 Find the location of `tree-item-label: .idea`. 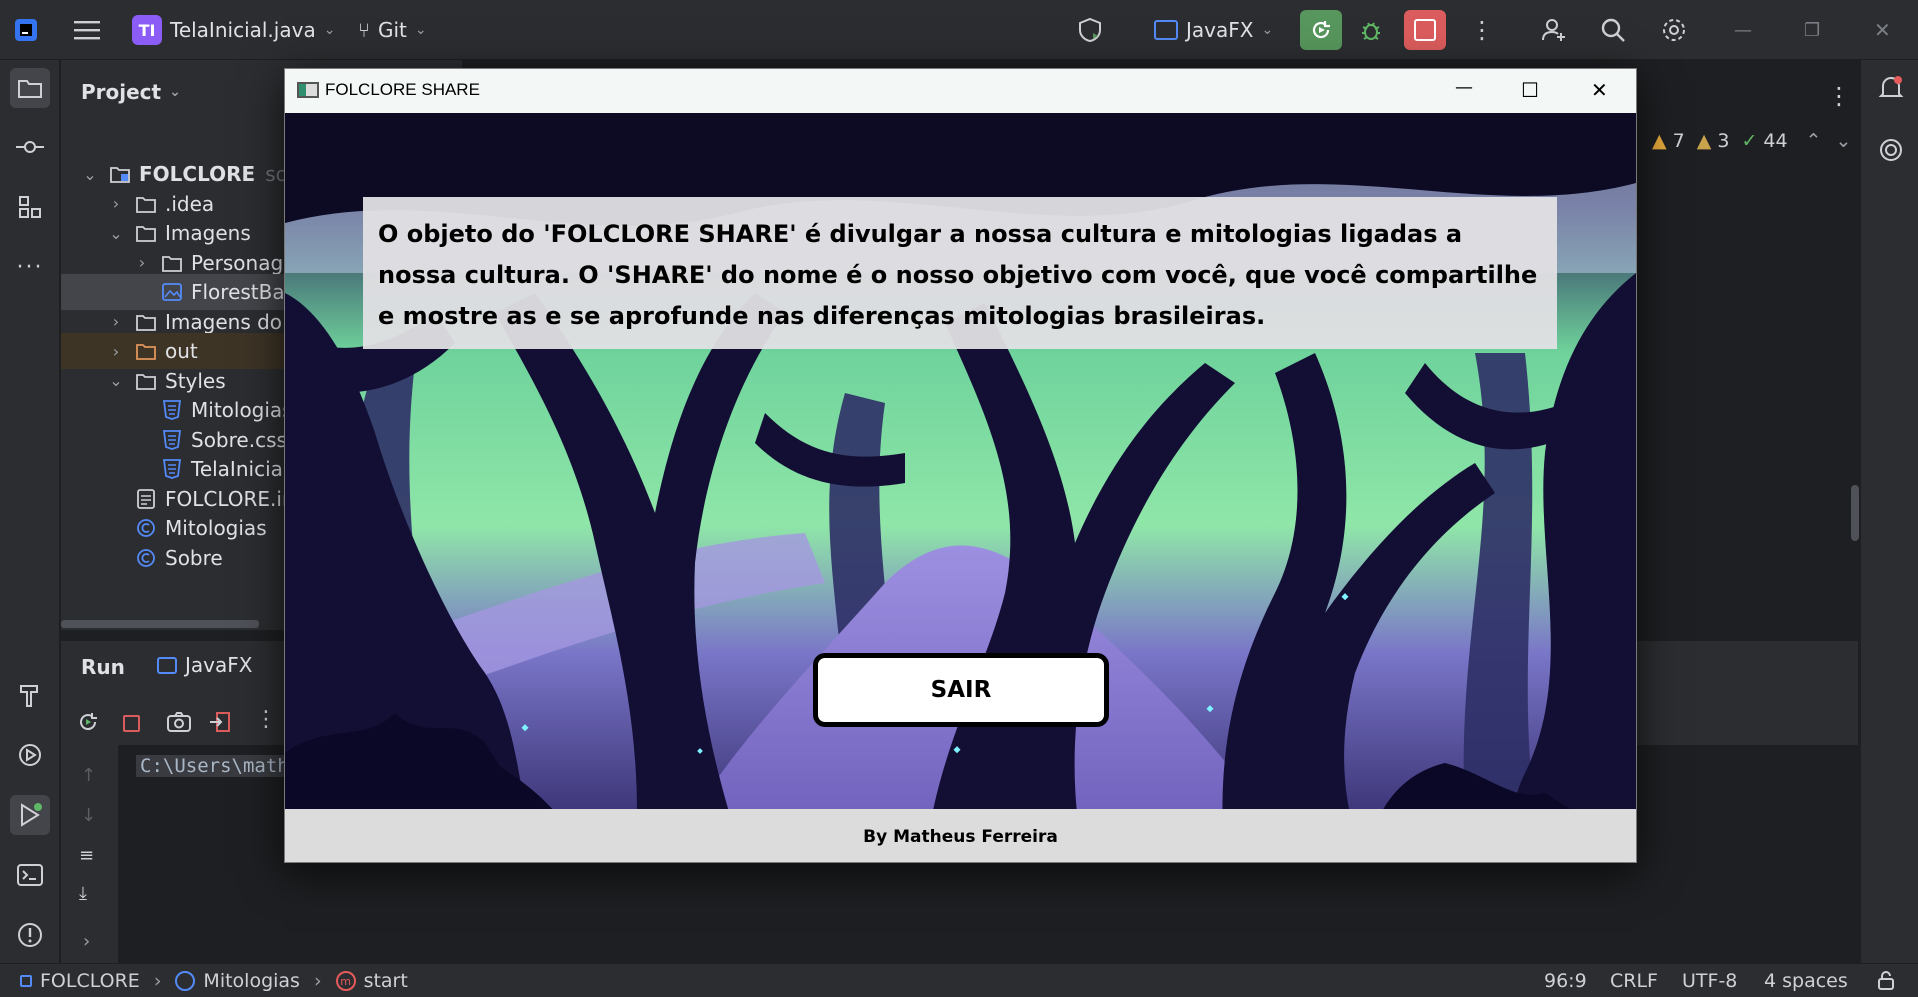

tree-item-label: .idea is located at coordinates (190, 203).